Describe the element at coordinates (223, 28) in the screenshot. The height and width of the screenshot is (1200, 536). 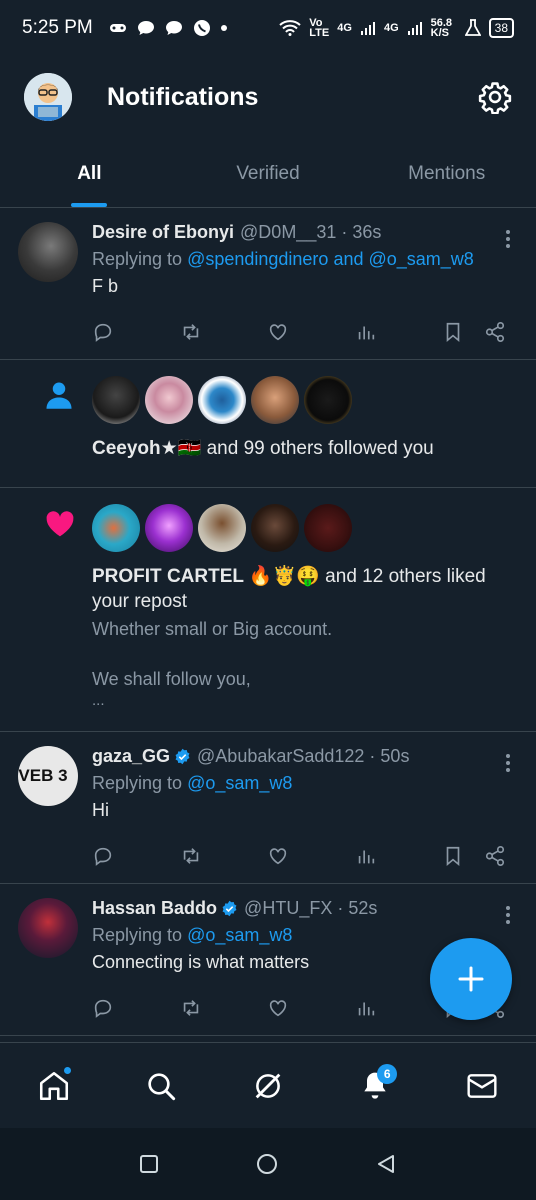
I see `more-notifications-dot` at that location.